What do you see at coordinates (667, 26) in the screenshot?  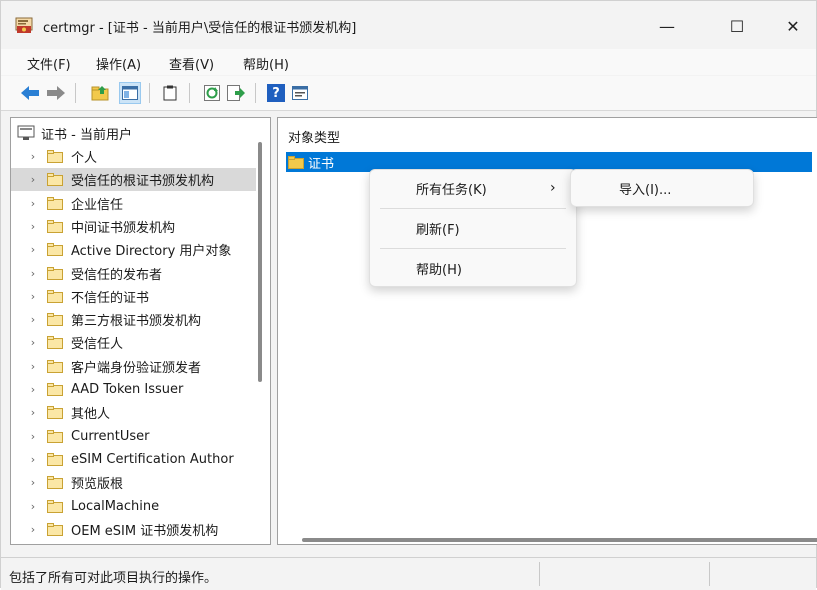 I see `minimize-button: —` at bounding box center [667, 26].